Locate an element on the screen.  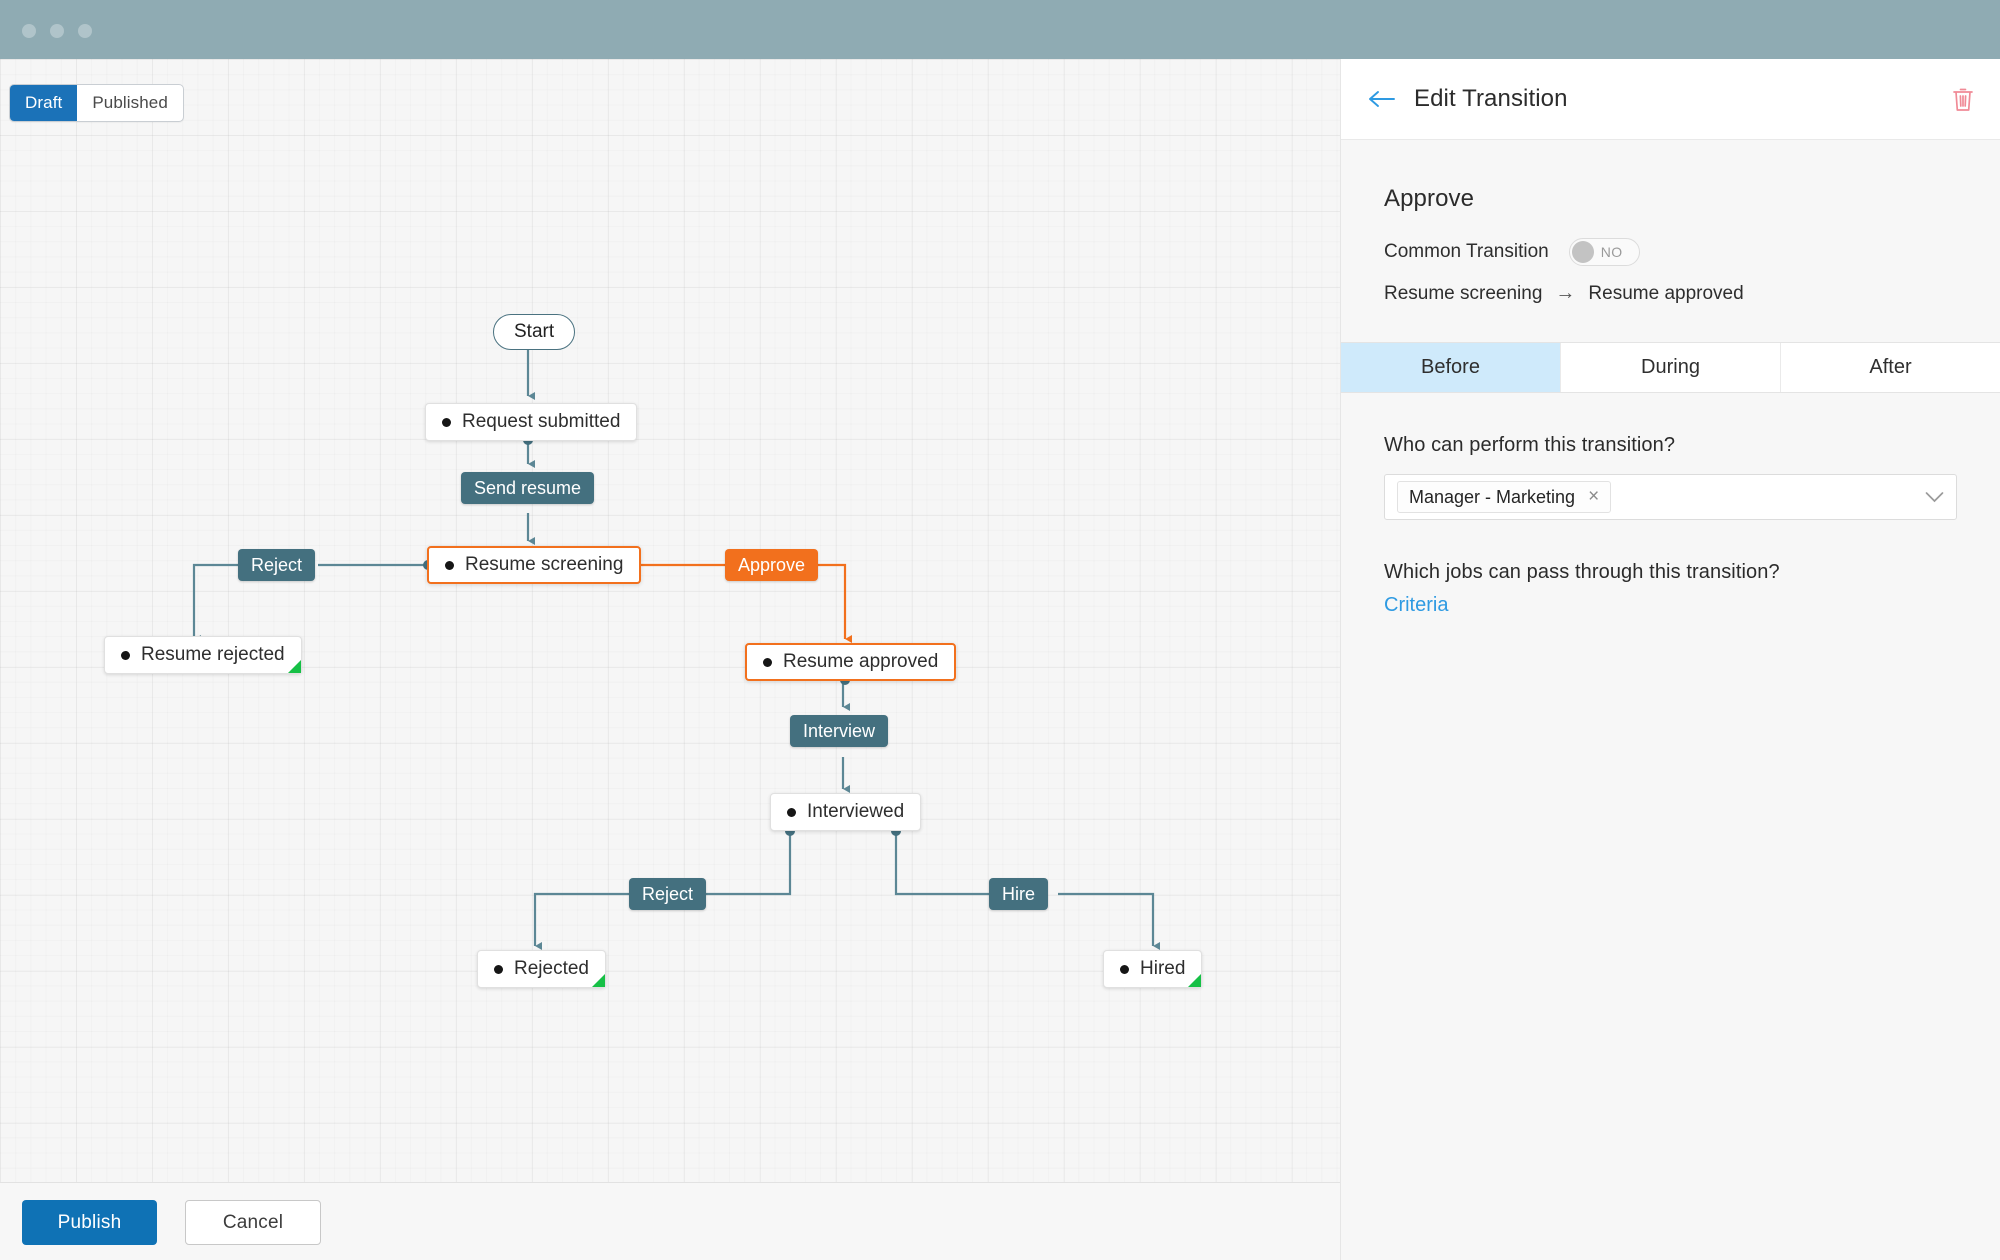
arrow-right-icon: → is located at coordinates (1565, 293).